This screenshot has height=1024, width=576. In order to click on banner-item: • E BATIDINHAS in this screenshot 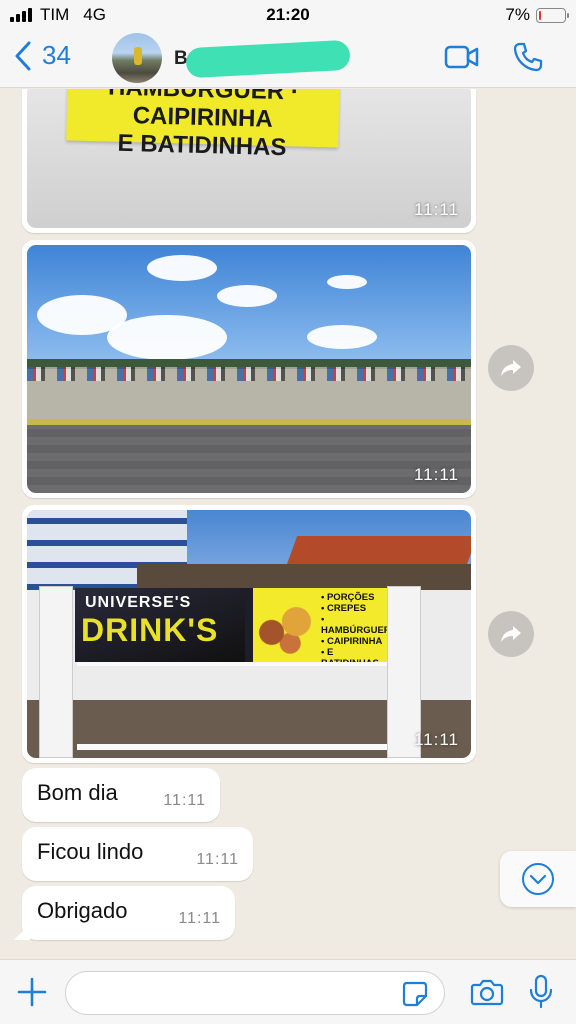, I will do `click(350, 654)`.